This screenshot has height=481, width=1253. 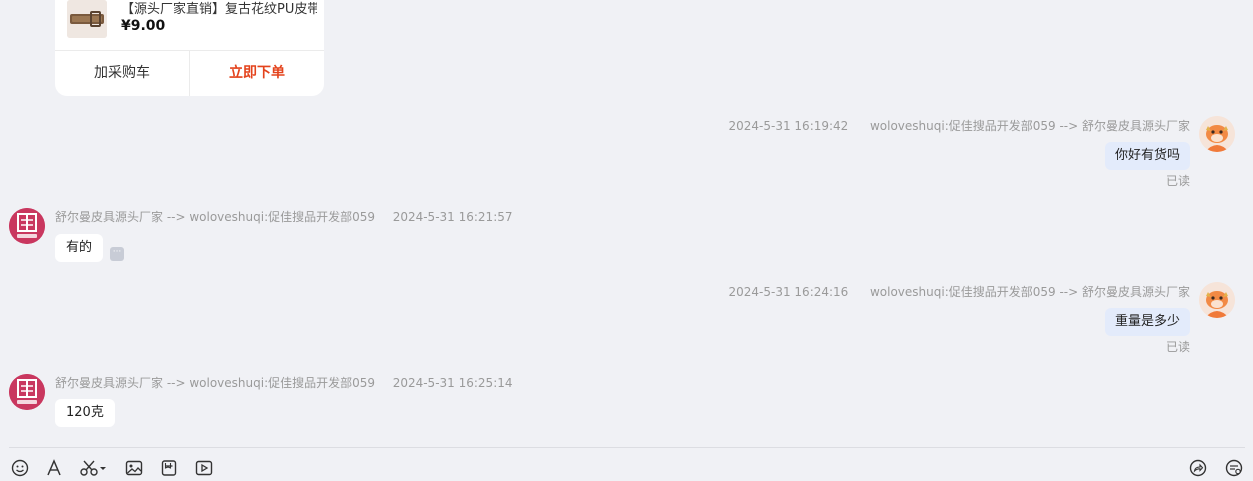 What do you see at coordinates (452, 383) in the screenshot?
I see `message-timestamp: 2024-5-31 16:25:14` at bounding box center [452, 383].